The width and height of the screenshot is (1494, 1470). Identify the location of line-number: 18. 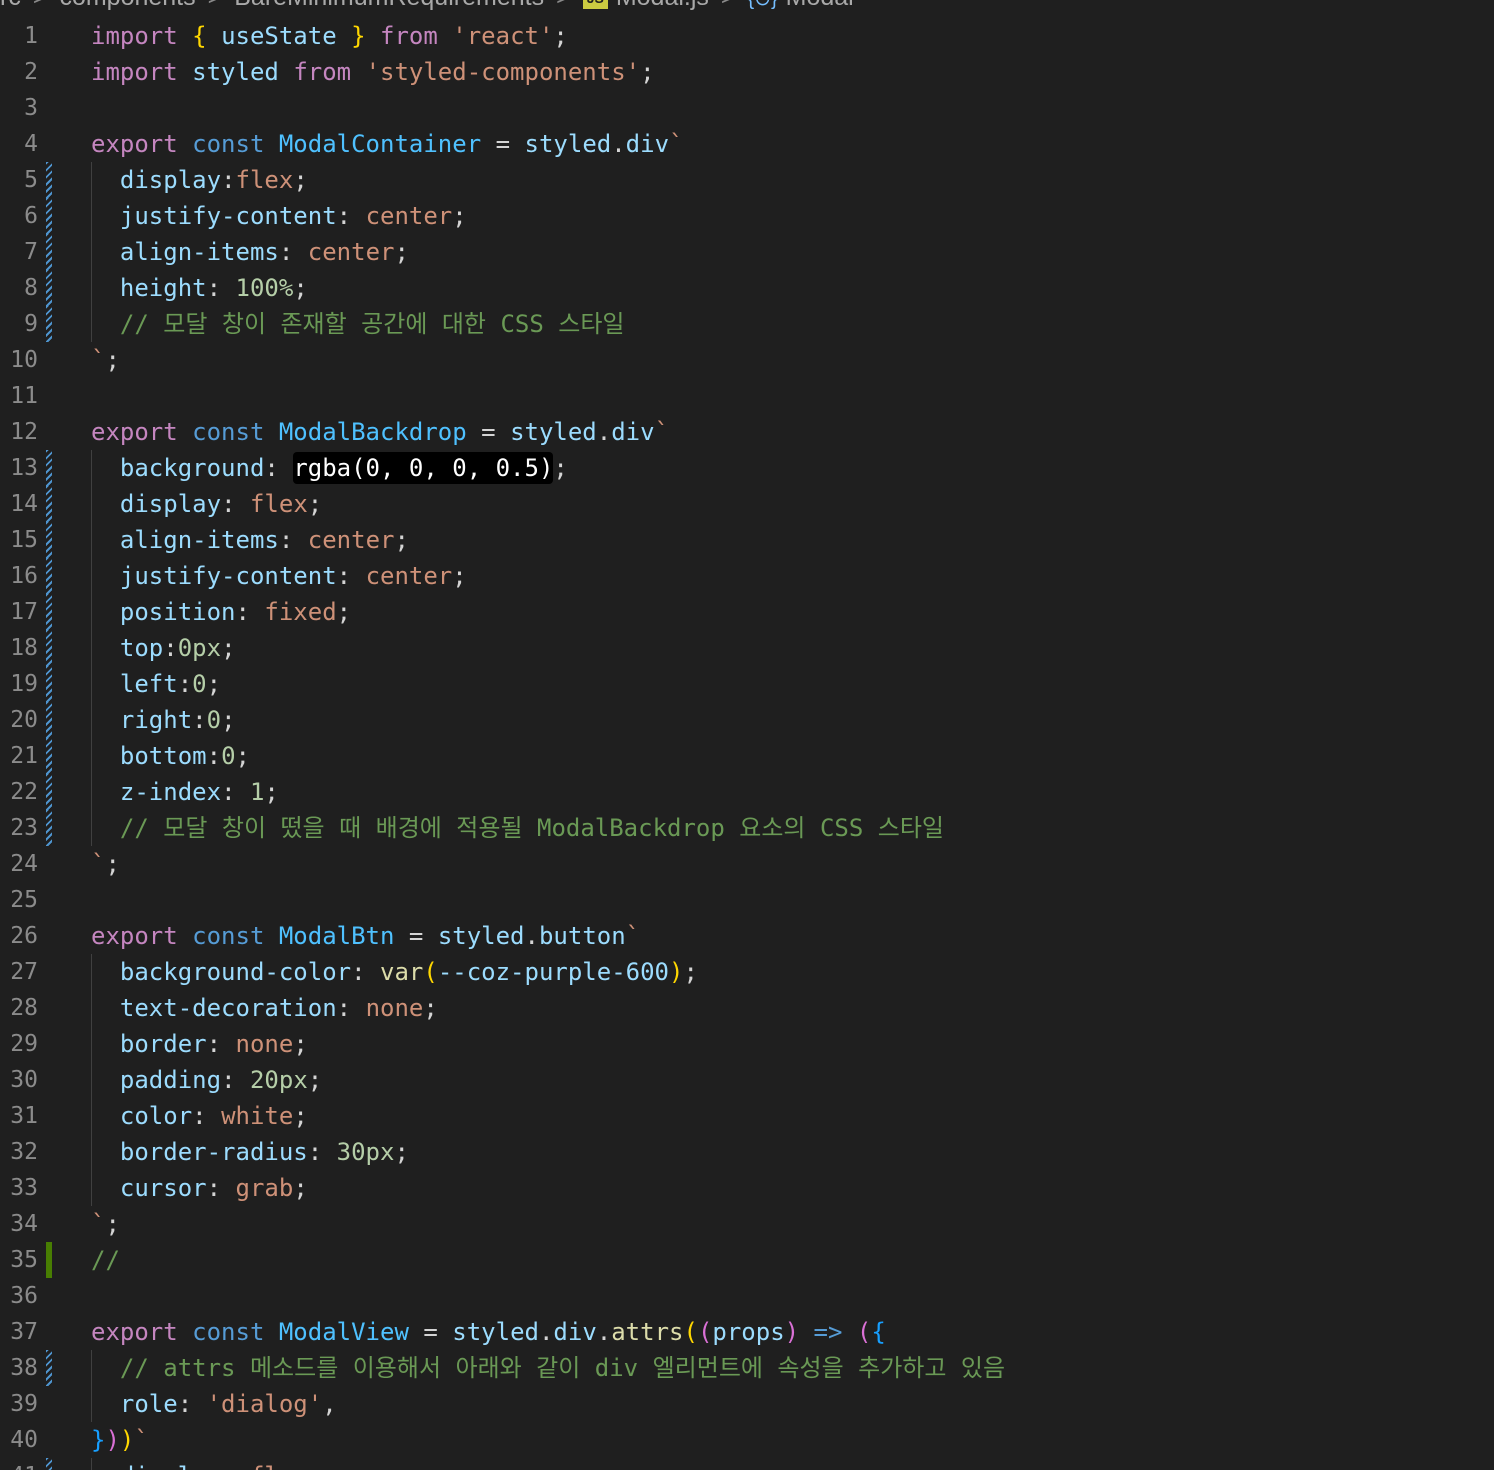
(19, 648).